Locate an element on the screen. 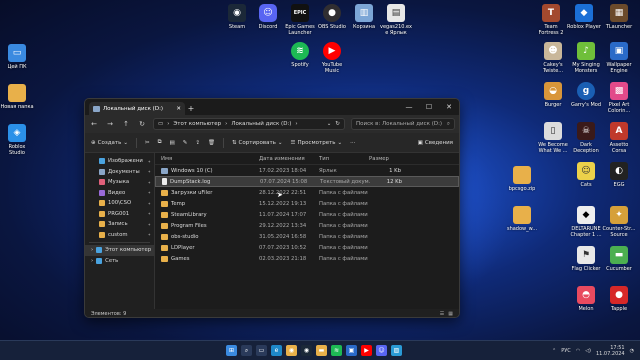 This screenshot has width=640, height=360. breadcrumb-local-disk: Локальный диск (D:) is located at coordinates (261, 124).